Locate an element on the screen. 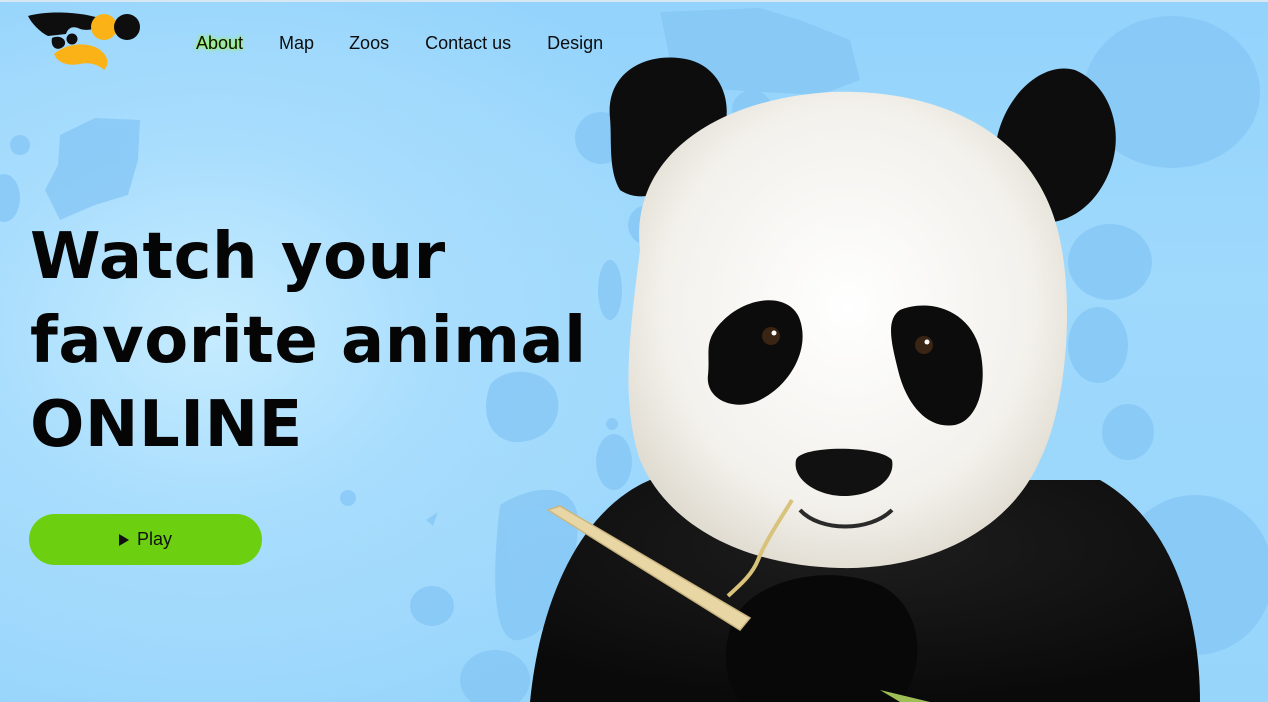 Image resolution: width=1268 pixels, height=702 pixels. nav-link-zoos: Zoos is located at coordinates (369, 43).